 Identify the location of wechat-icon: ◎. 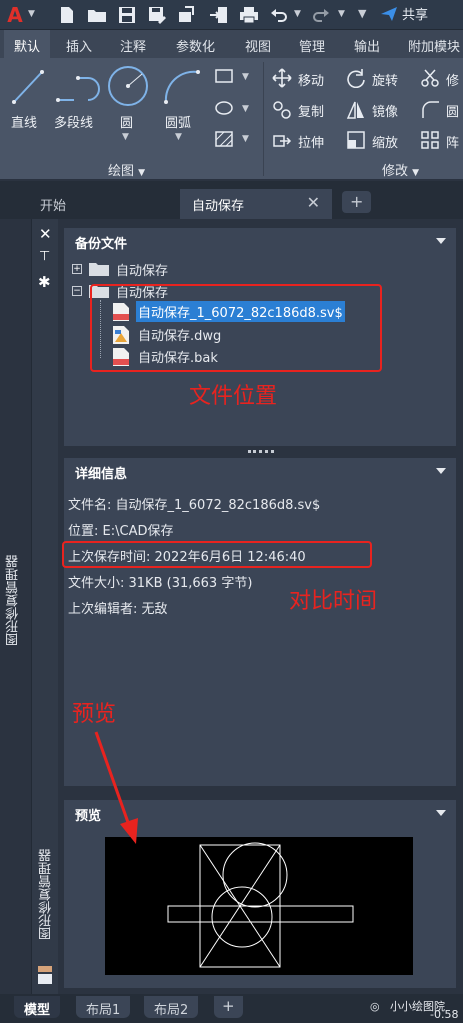
(375, 1006).